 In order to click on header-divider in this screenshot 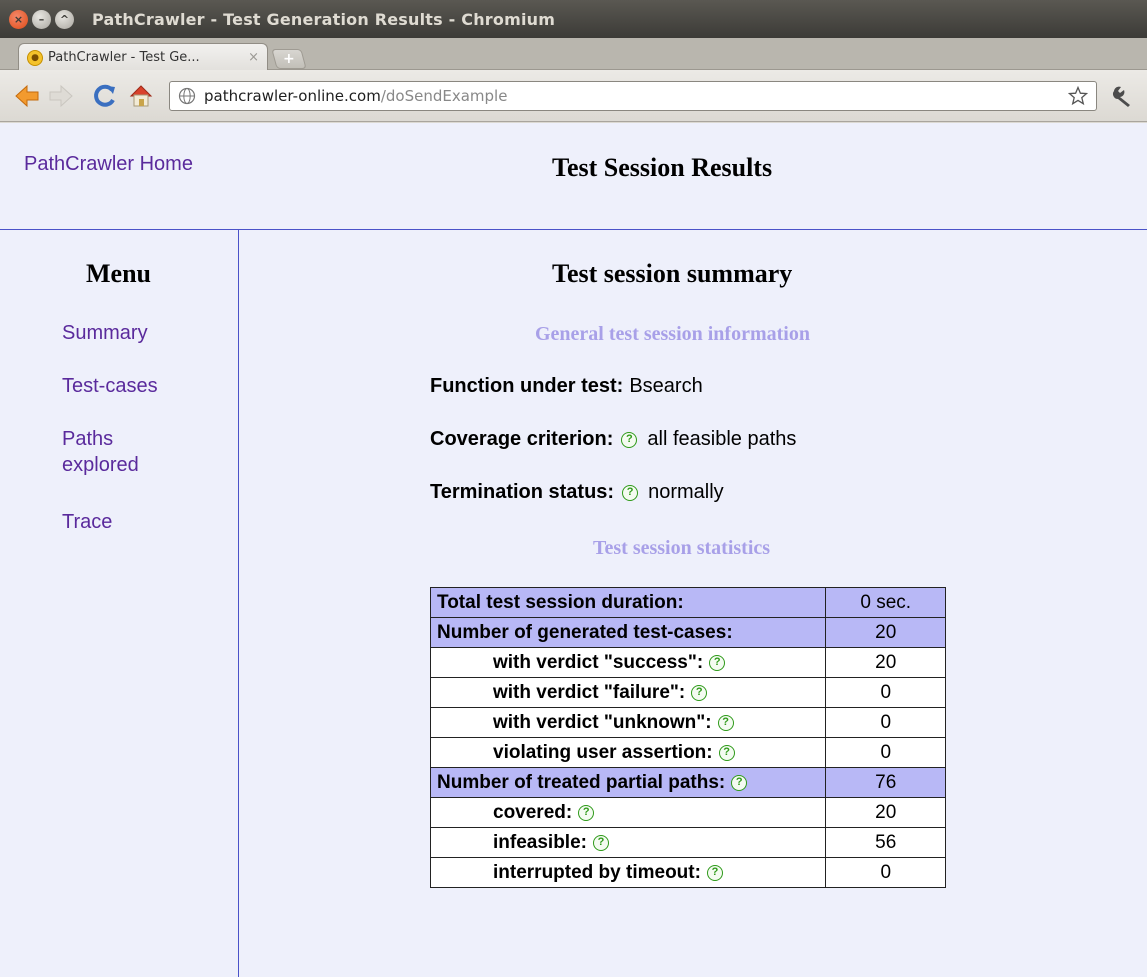, I will do `click(573, 229)`.